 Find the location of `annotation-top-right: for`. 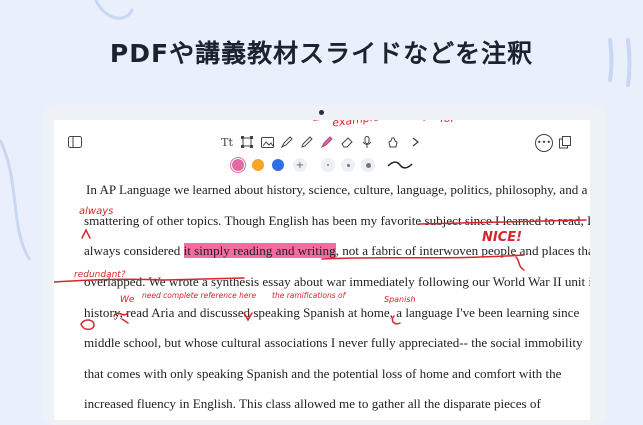

annotation-top-right: for is located at coordinates (447, 122).